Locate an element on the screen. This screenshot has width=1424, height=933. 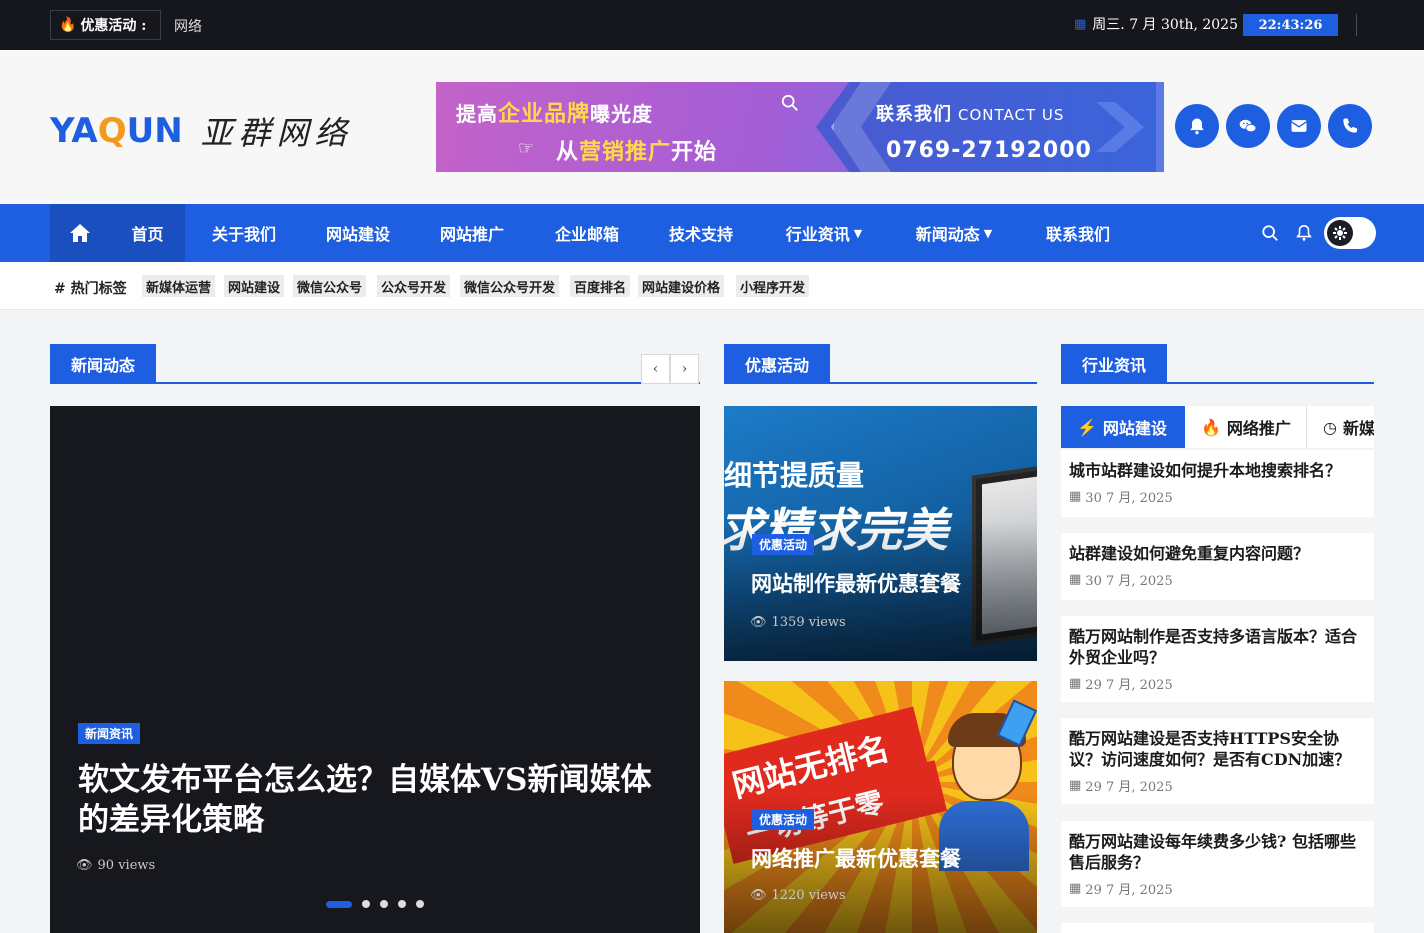
bolt-icon: ⚡ is located at coordinates (1087, 427).